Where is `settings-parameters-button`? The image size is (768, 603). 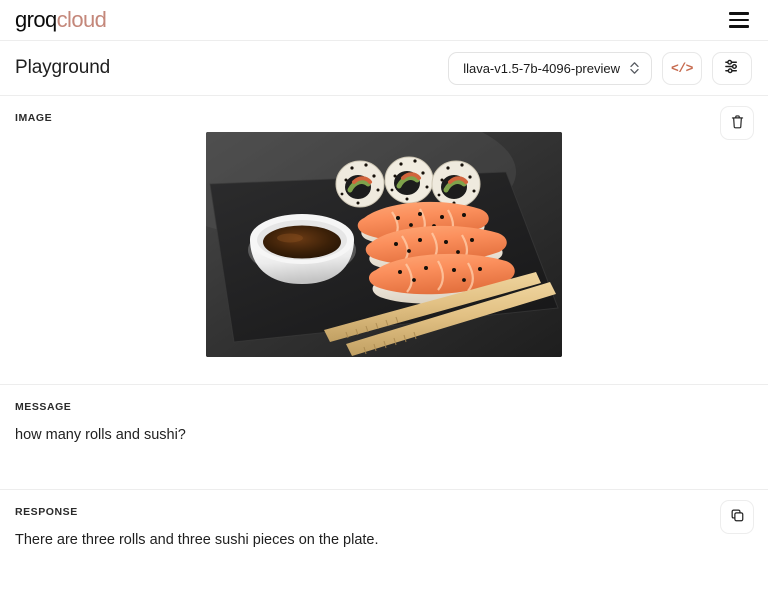
settings-parameters-button is located at coordinates (732, 68).